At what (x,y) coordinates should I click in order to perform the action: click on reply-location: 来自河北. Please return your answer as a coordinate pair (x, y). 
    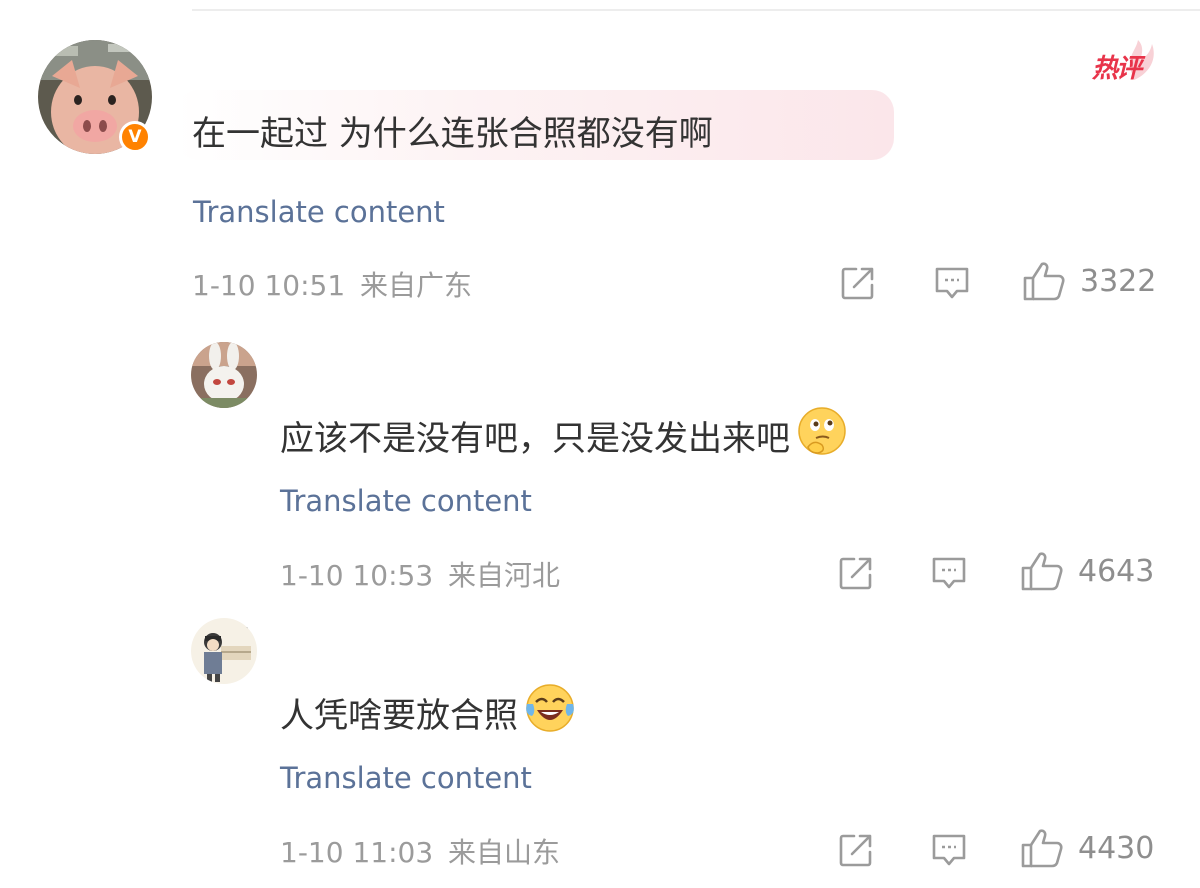
    Looking at the image, I should click on (504, 575).